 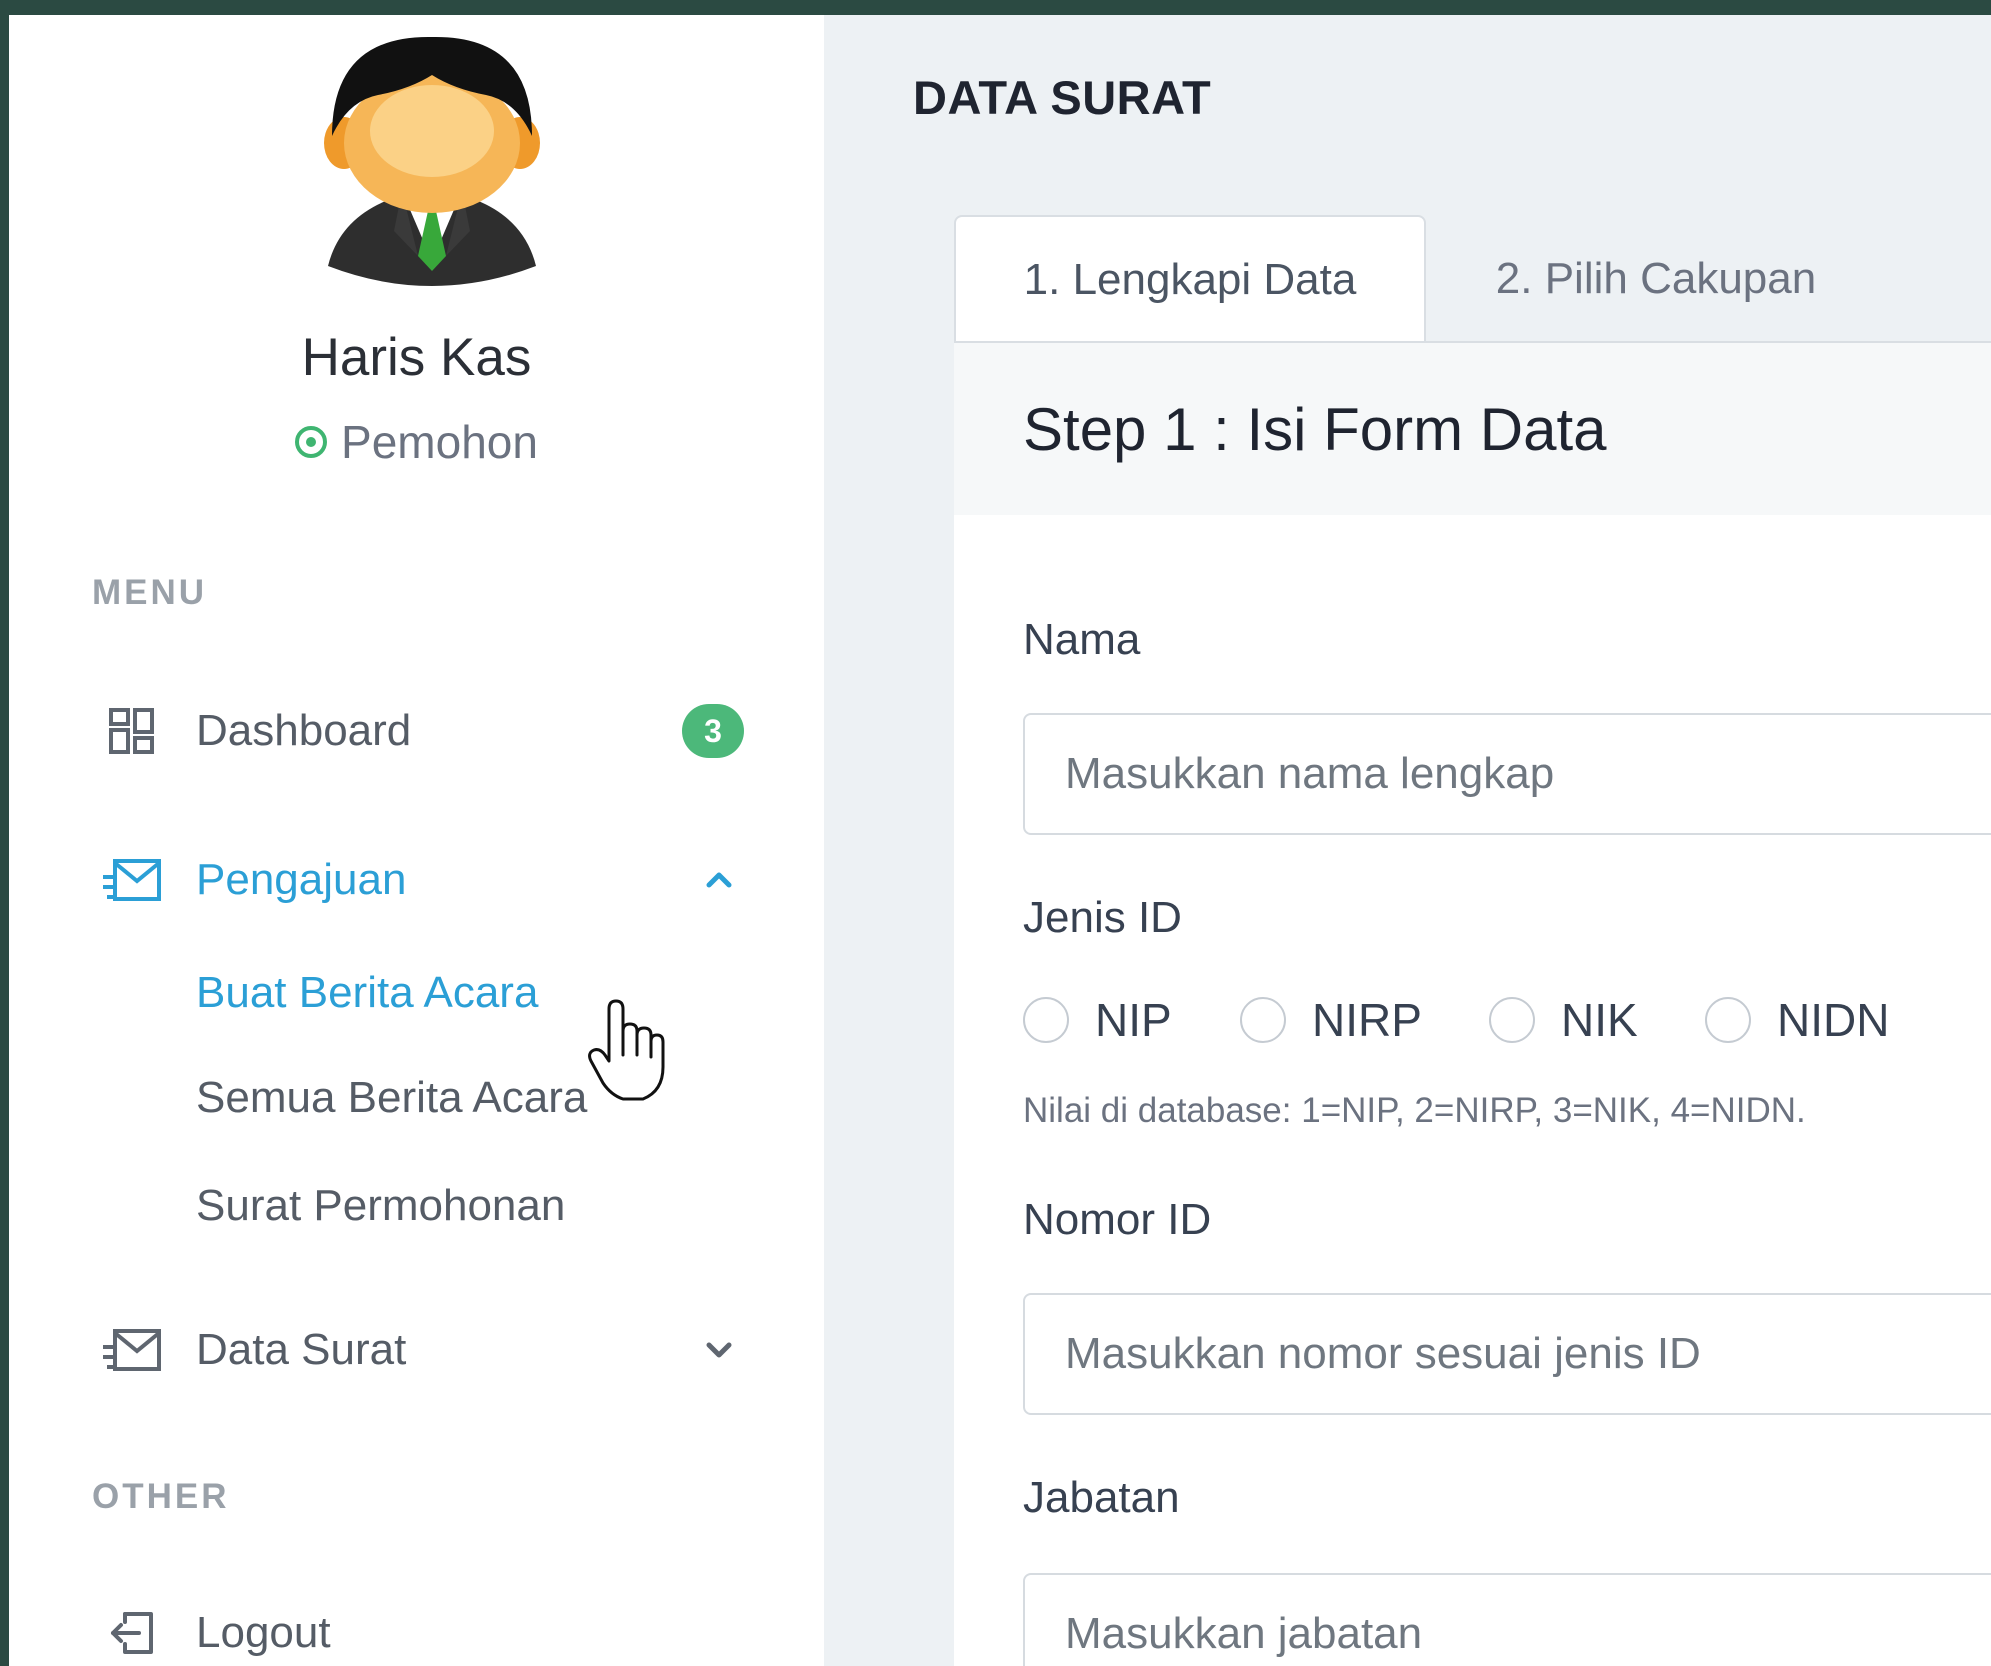 I want to click on sidebar-item-data-surat: Data Surat, so click(x=416, y=1350).